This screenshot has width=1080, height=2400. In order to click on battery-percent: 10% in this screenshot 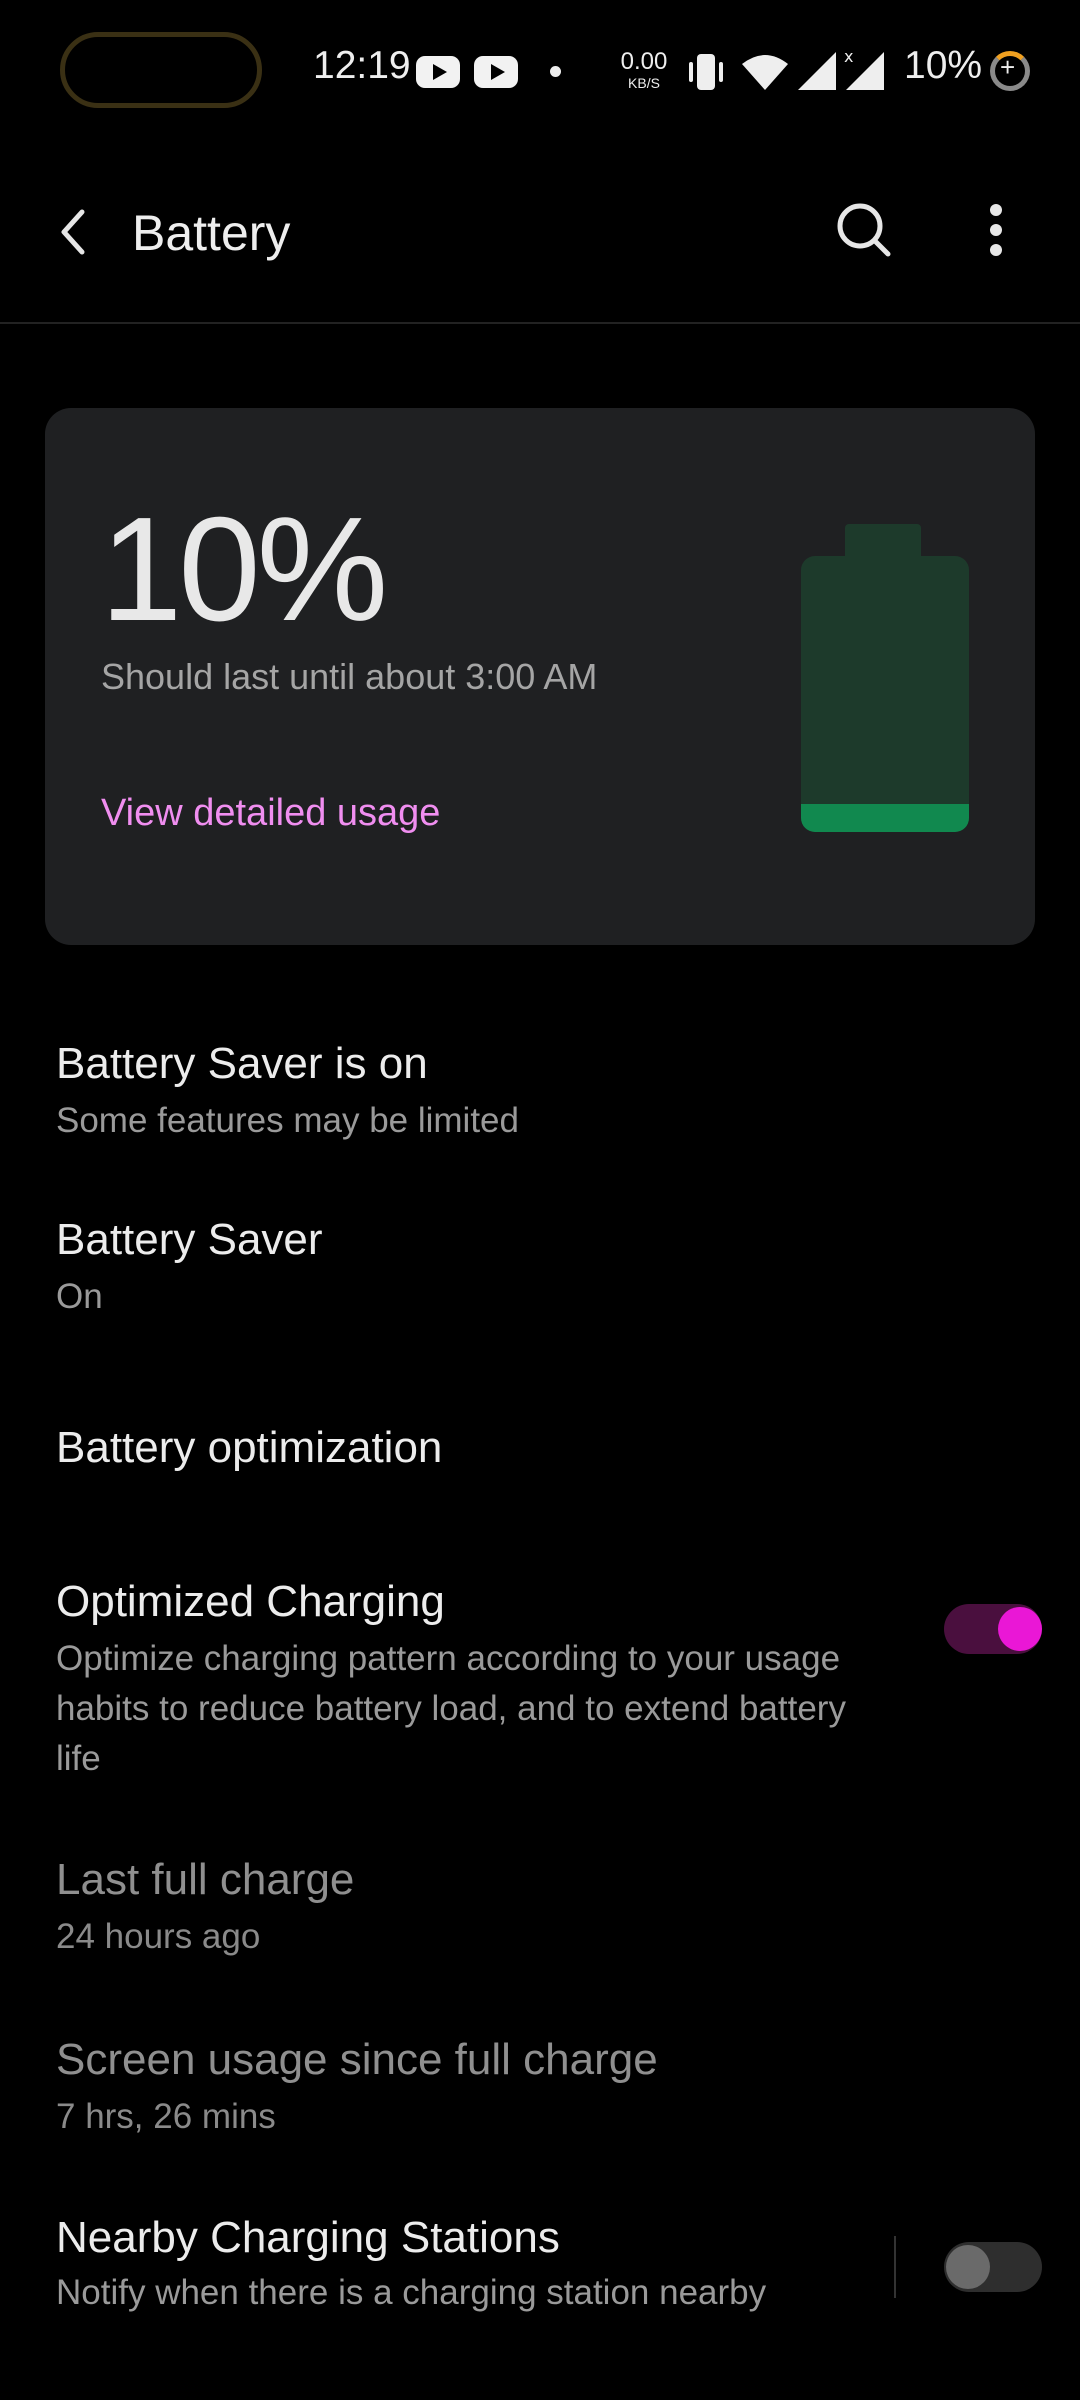, I will do `click(244, 569)`.